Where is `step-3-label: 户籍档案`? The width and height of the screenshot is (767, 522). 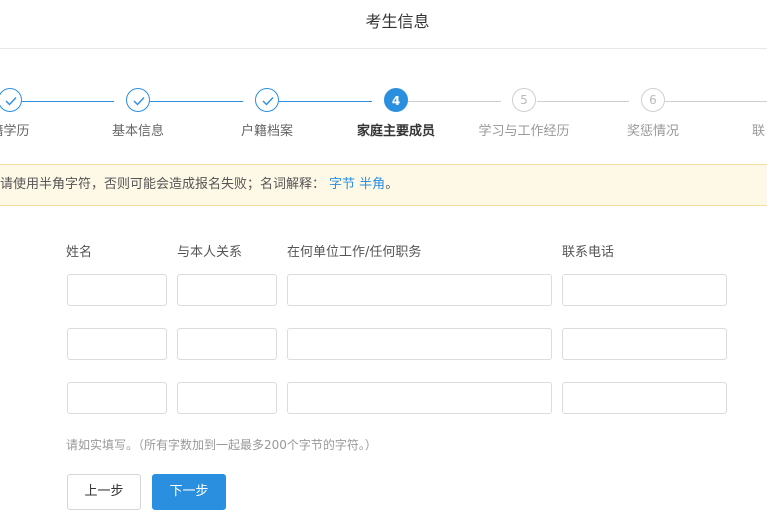 step-3-label: 户籍档案 is located at coordinates (266, 131).